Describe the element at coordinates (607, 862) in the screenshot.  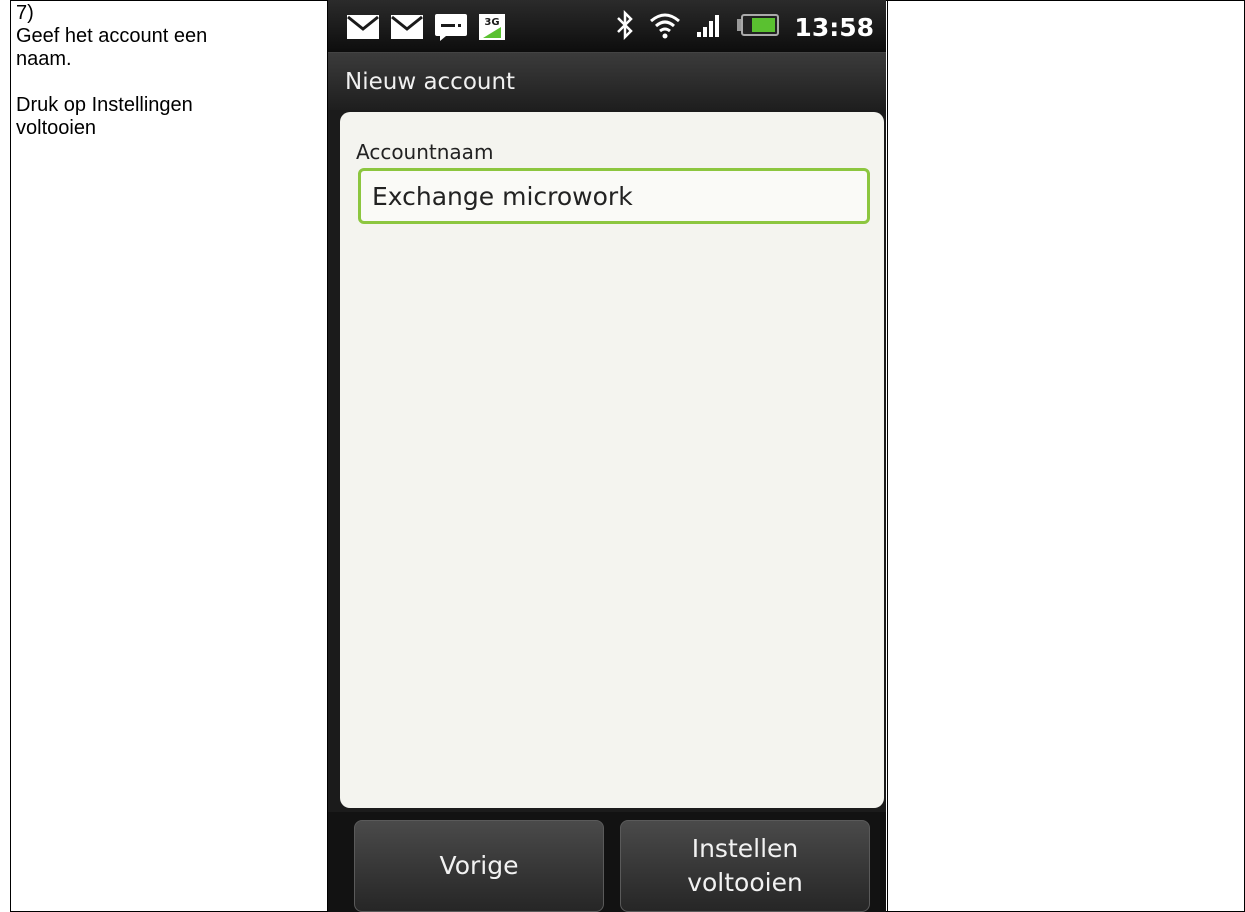
I see `button-bar: Vorige Instellen voltooien` at that location.